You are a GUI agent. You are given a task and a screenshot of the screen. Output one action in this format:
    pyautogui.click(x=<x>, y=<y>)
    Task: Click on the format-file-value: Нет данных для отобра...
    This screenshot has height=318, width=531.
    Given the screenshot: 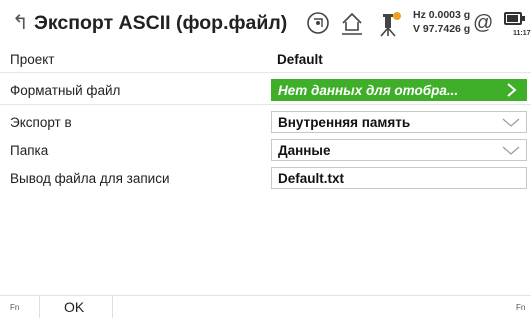 What is the action you would take?
    pyautogui.click(x=368, y=90)
    